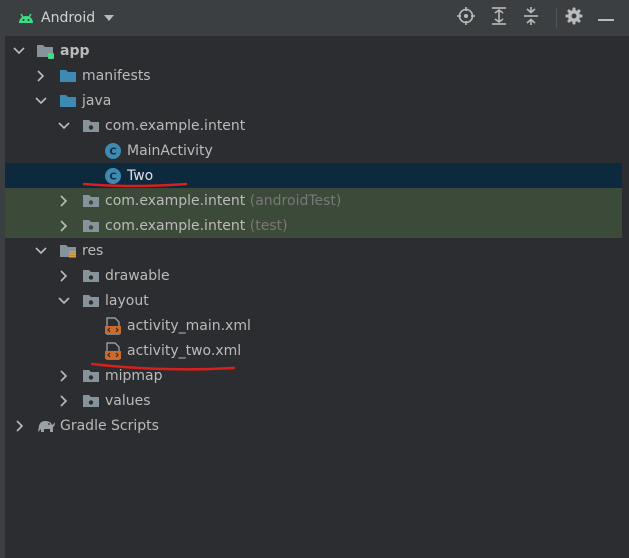  What do you see at coordinates (163, 366) in the screenshot?
I see `underline-activity-two` at bounding box center [163, 366].